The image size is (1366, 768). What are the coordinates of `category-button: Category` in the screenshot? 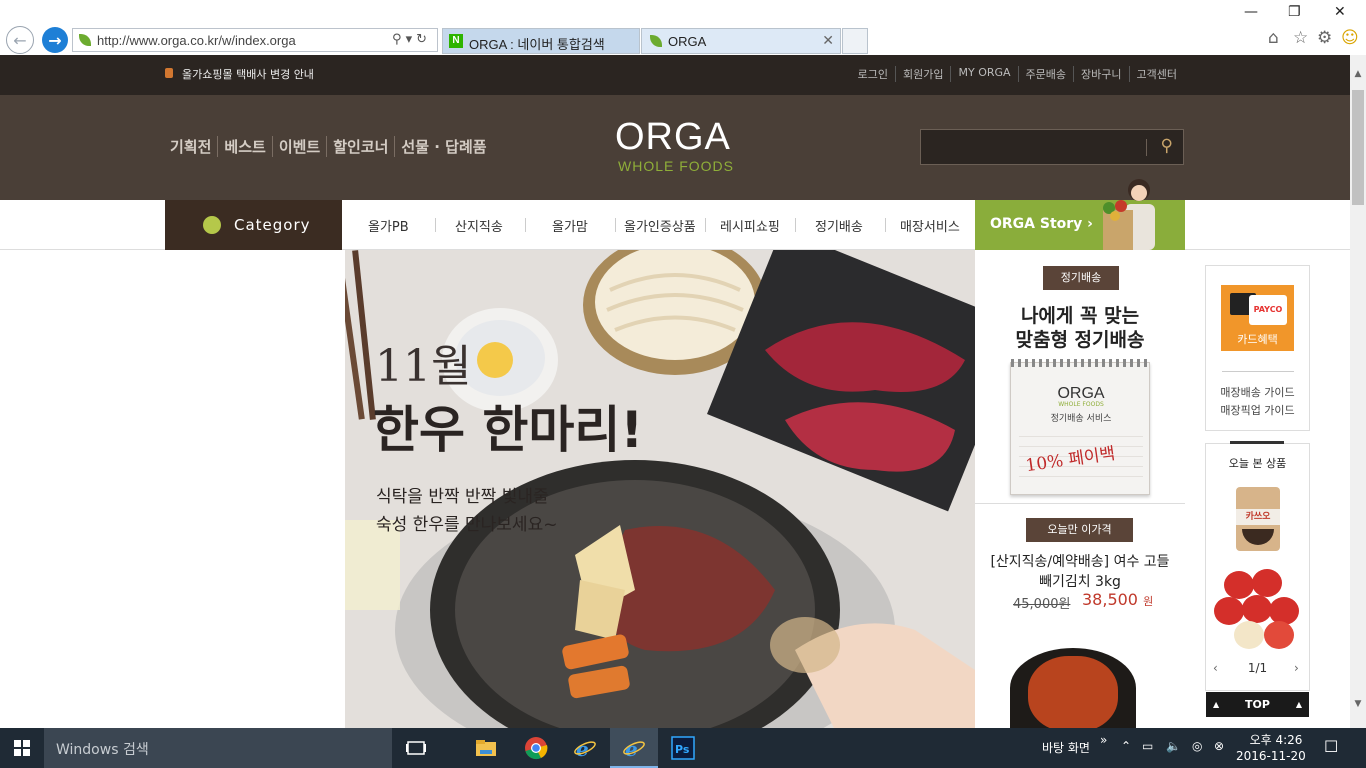 It's located at (253, 225).